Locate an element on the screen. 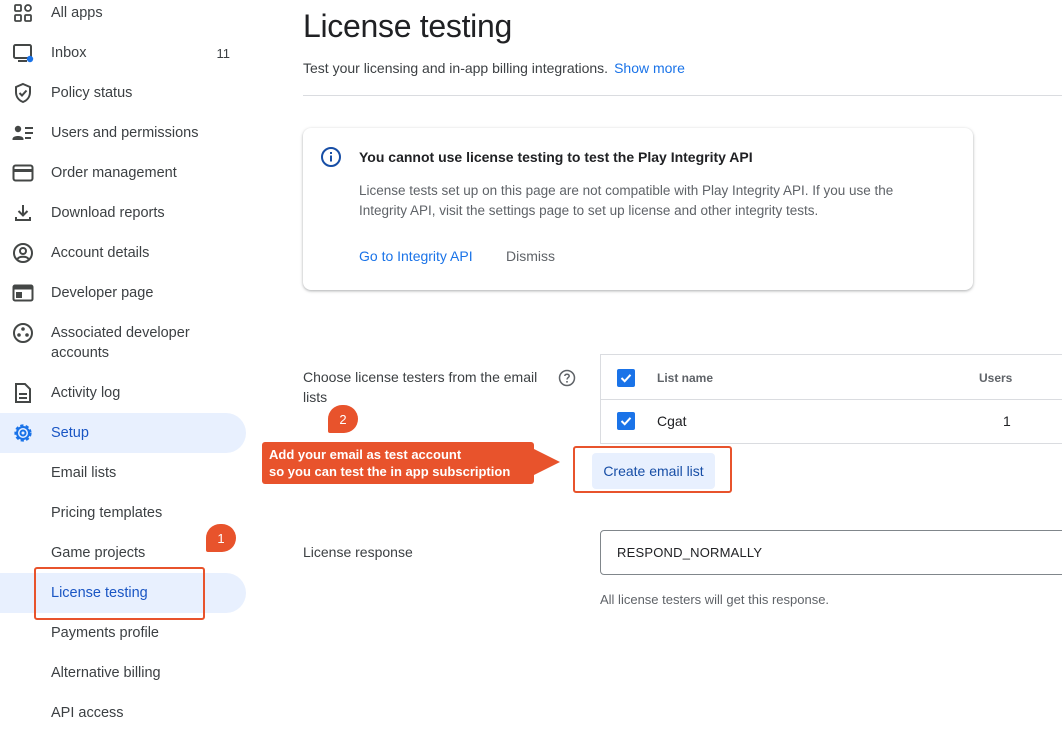 This screenshot has width=1062, height=744. highlight-create-email-list is located at coordinates (652, 469).